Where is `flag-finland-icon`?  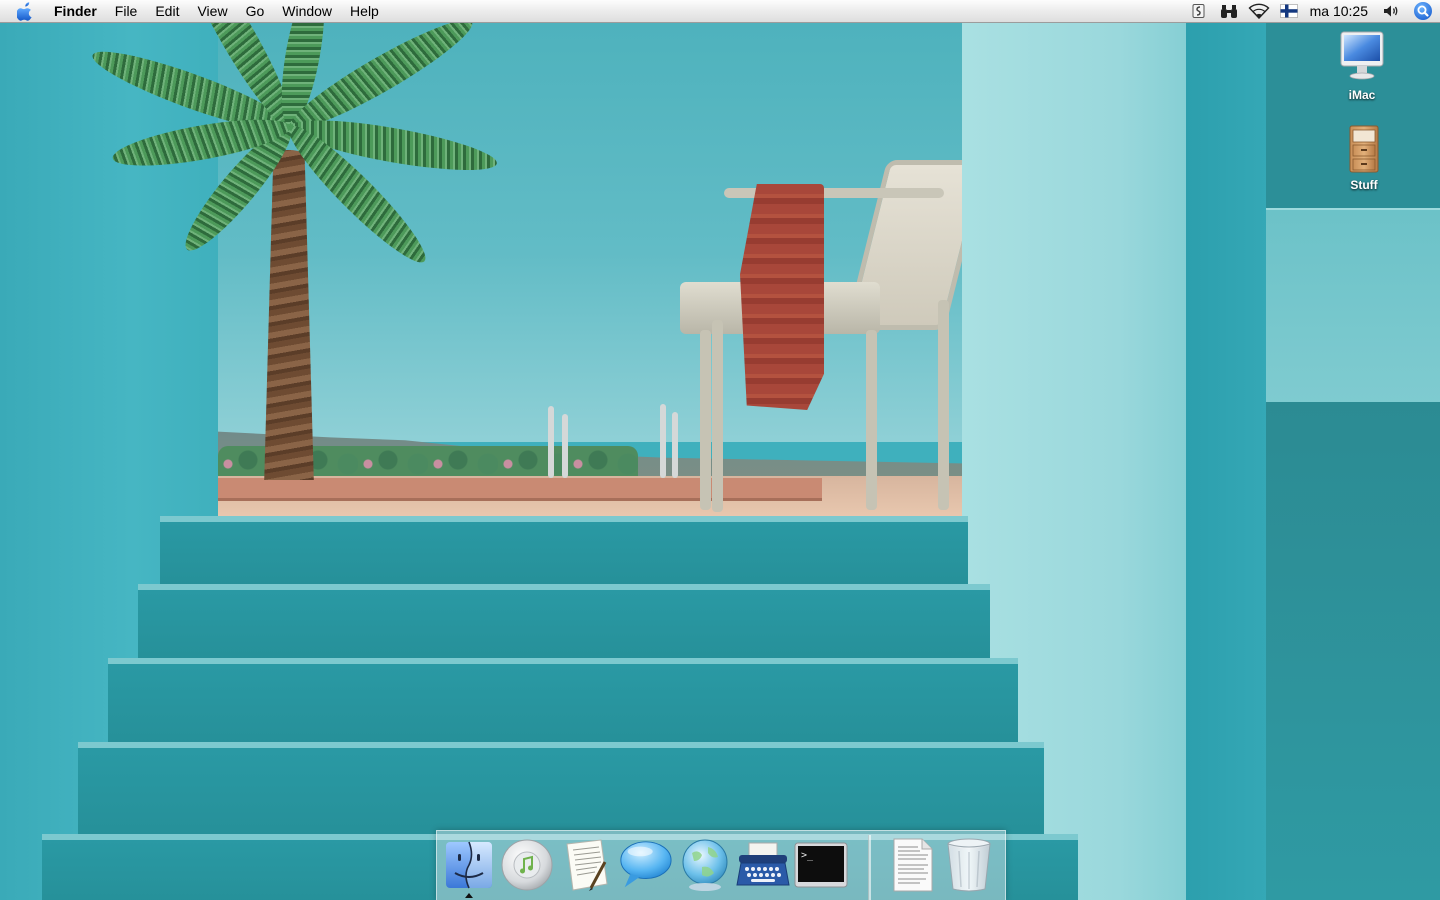 flag-finland-icon is located at coordinates (1288, 11).